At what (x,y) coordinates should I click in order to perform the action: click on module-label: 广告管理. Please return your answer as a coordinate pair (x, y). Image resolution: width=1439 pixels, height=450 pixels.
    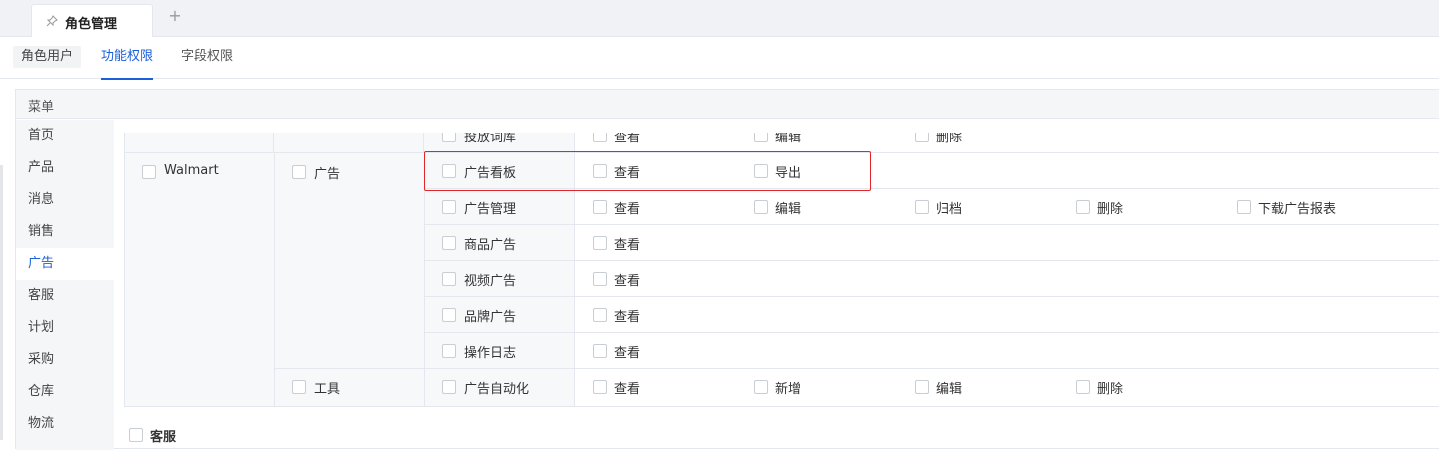
    Looking at the image, I should click on (490, 209).